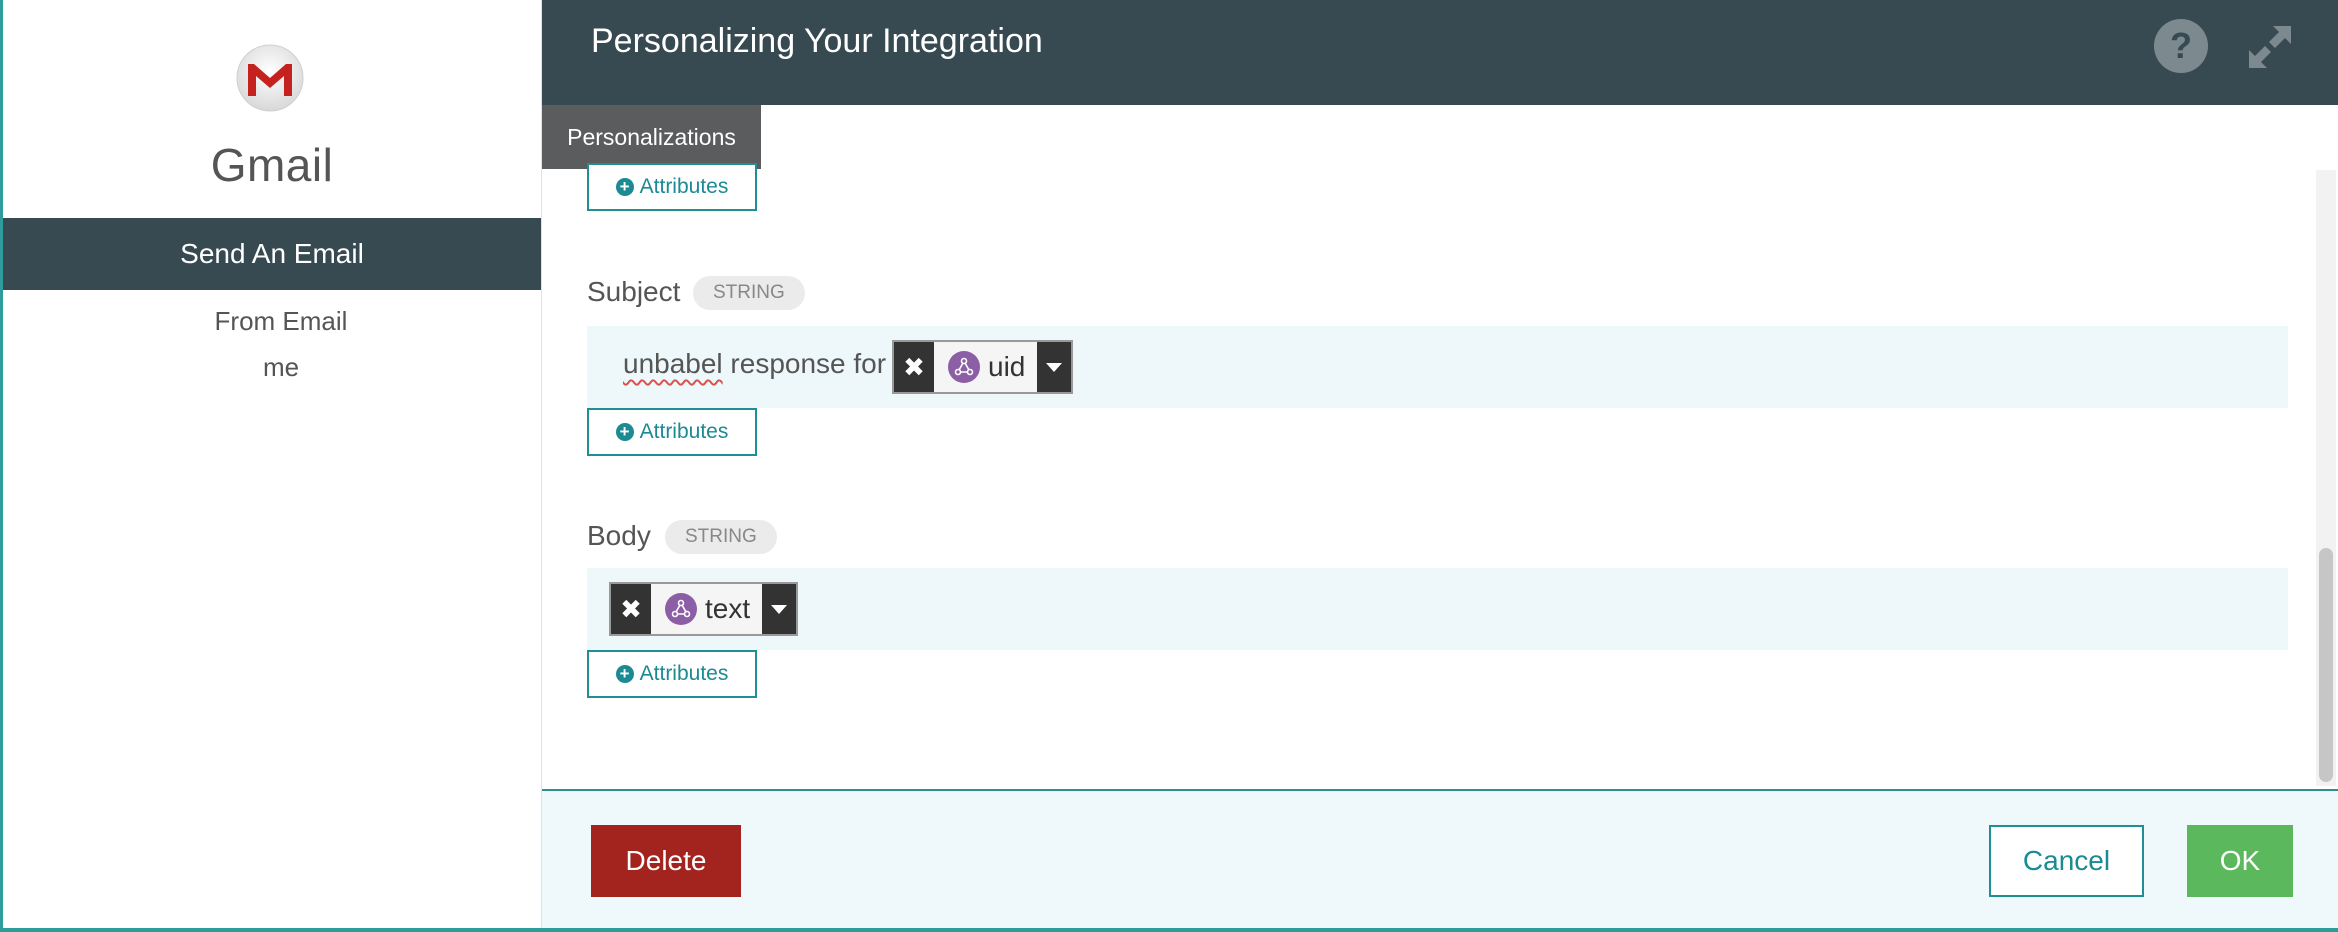 The width and height of the screenshot is (2338, 932). What do you see at coordinates (728, 608) in the screenshot?
I see `token-label: text` at bounding box center [728, 608].